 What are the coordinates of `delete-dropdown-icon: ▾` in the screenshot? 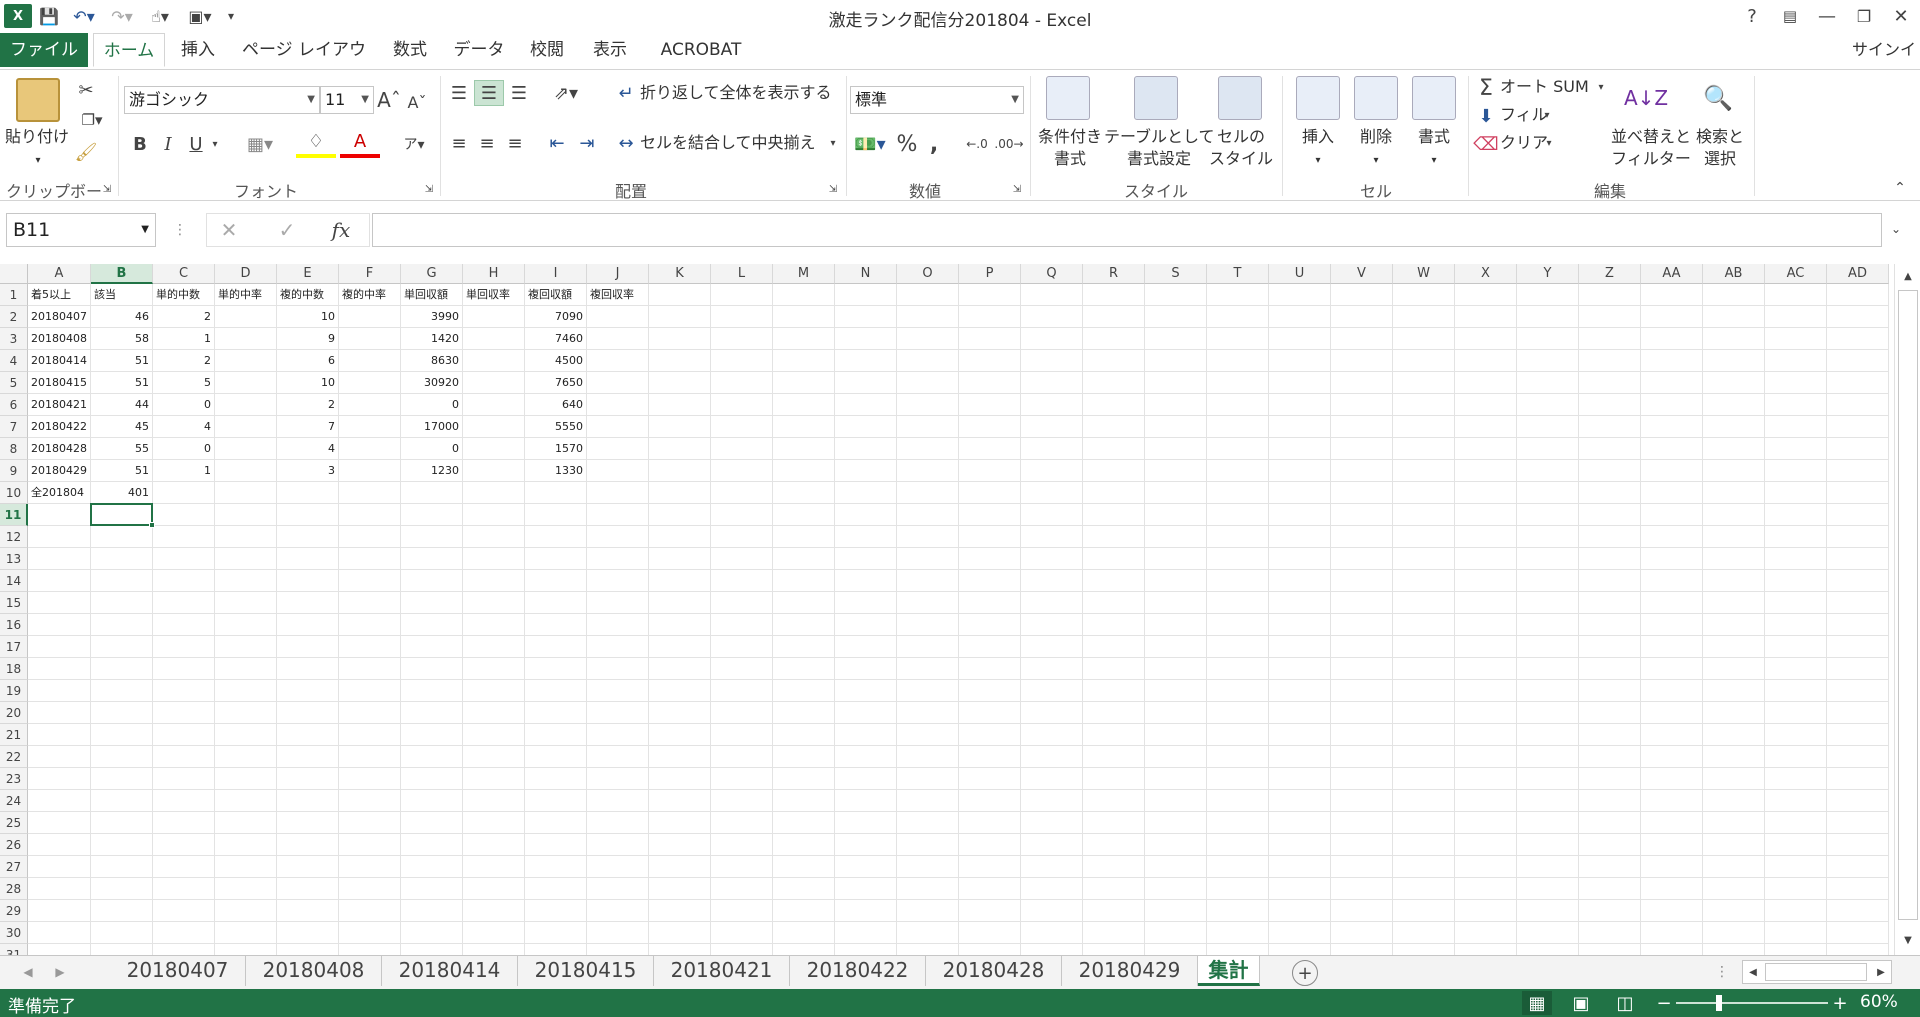 It's located at (1376, 161).